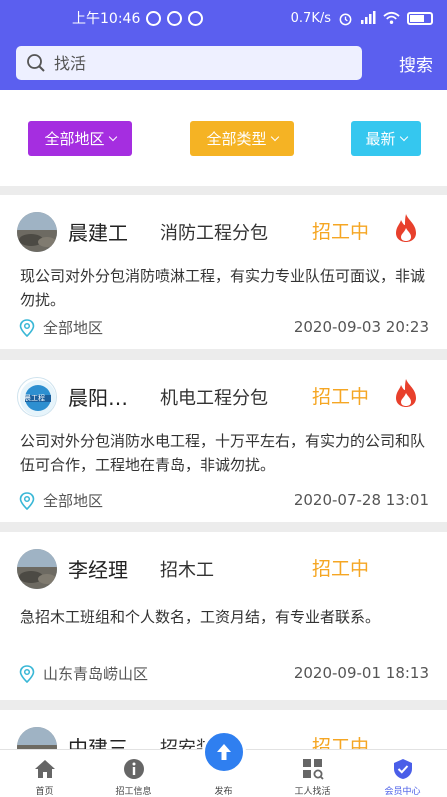 Image resolution: width=447 pixels, height=797 pixels. Describe the element at coordinates (44, 792) in the screenshot. I see `tab-label: 首页` at that location.